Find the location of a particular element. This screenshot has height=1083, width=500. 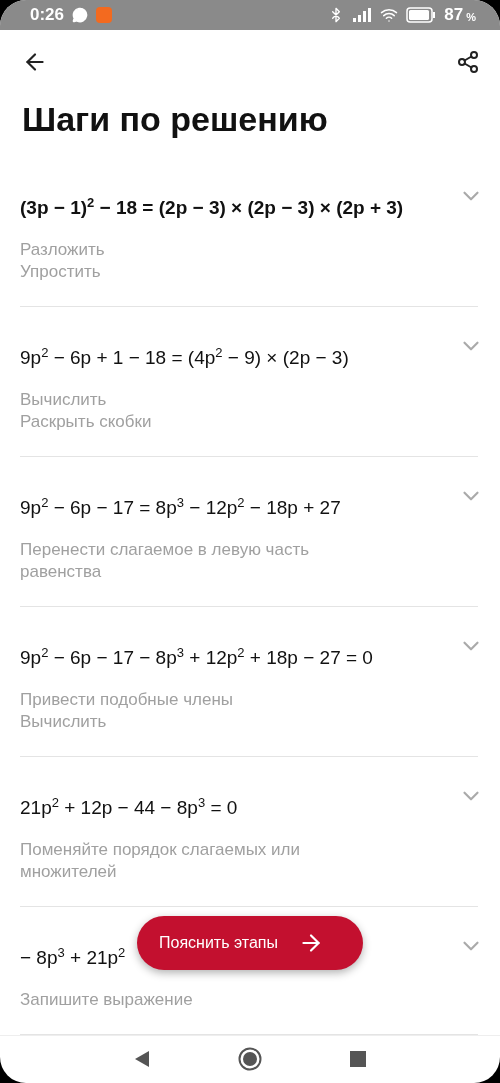

home-nav-button is located at coordinates (250, 1059).